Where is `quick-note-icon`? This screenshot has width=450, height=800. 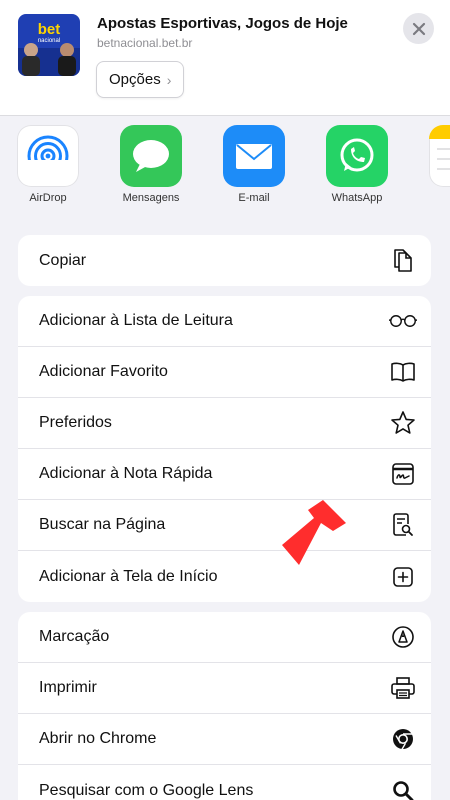
quick-note-icon is located at coordinates (403, 474).